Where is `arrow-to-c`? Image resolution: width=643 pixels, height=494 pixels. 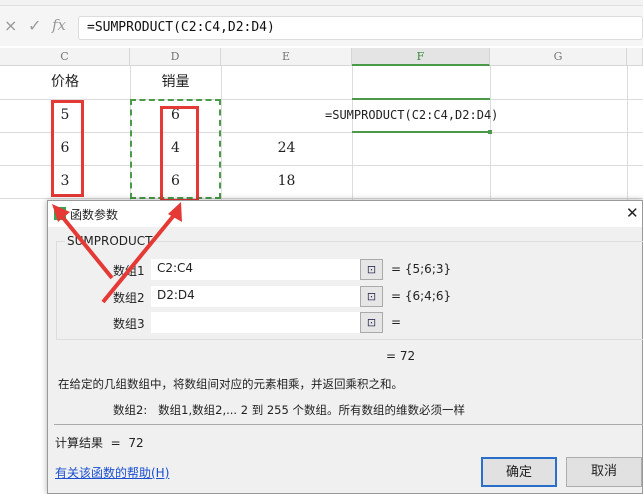
arrow-to-c is located at coordinates (83, 242).